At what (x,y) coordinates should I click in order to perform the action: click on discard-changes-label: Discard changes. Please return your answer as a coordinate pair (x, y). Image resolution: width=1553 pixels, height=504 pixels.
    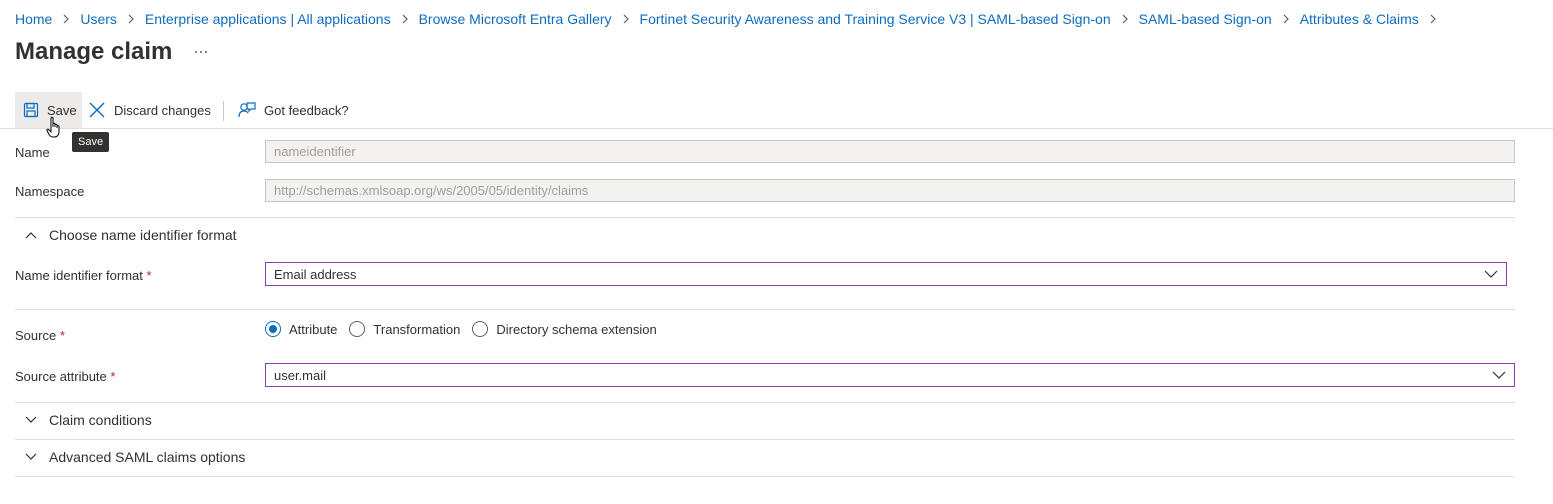
    Looking at the image, I should click on (162, 110).